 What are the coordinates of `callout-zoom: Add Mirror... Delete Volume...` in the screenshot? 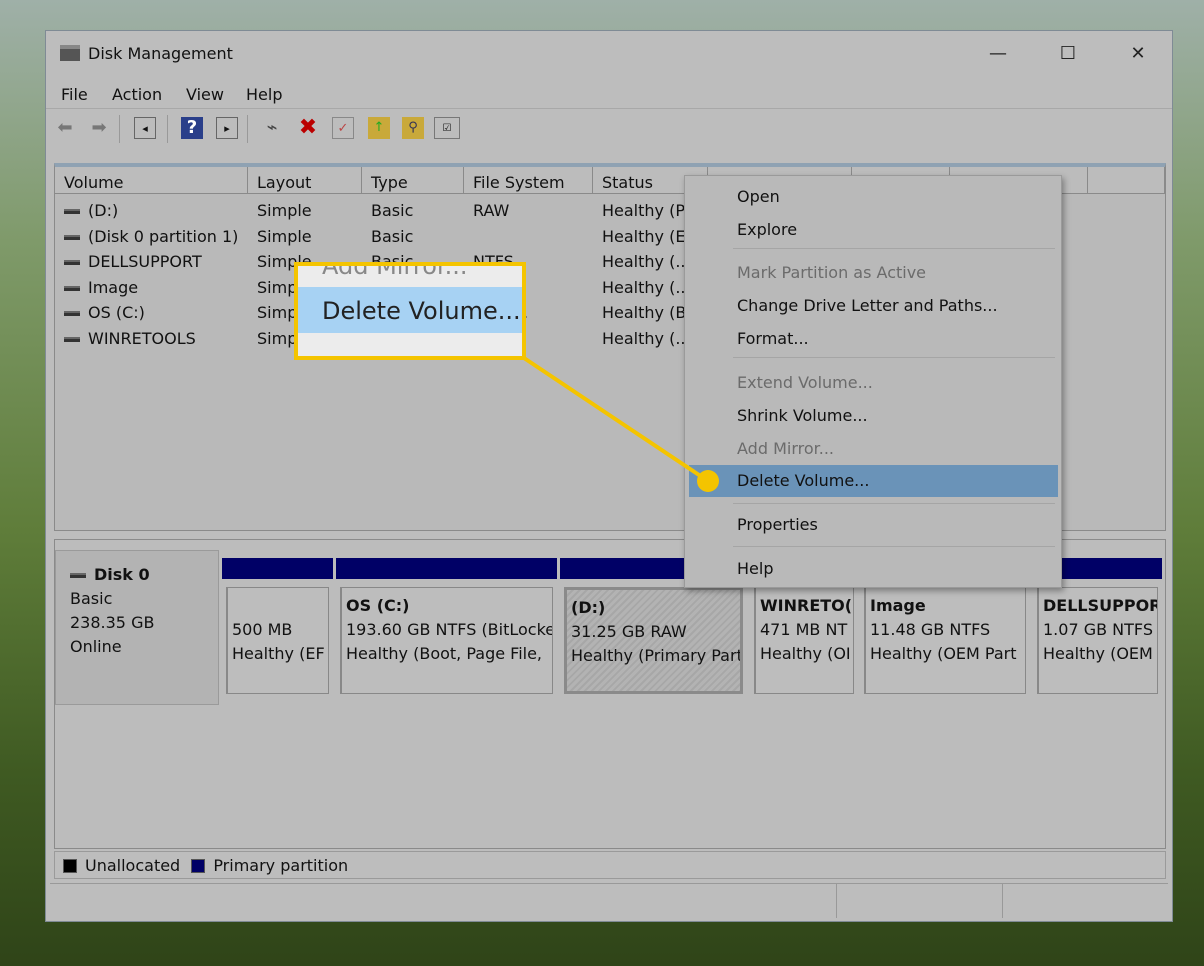 It's located at (410, 311).